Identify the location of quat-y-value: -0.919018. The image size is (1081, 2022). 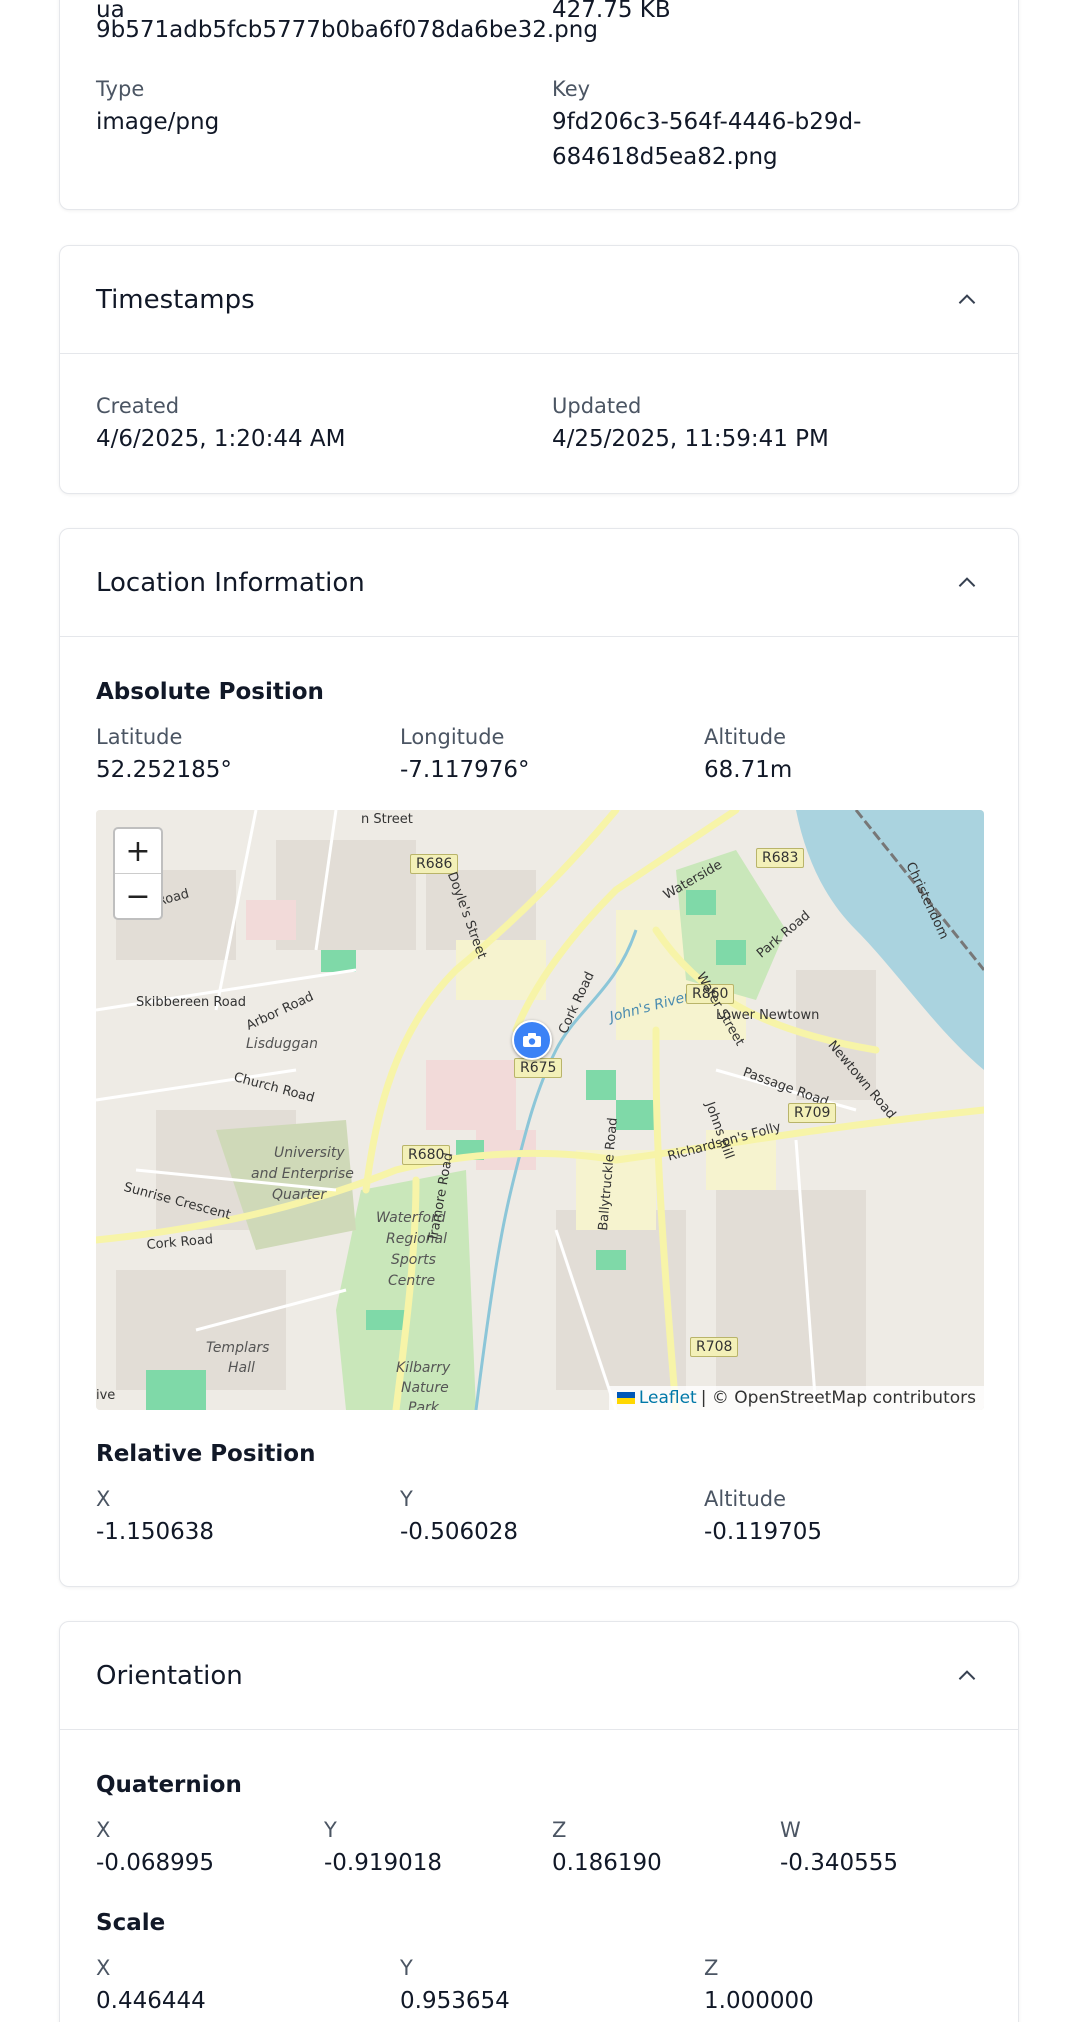
(383, 1863).